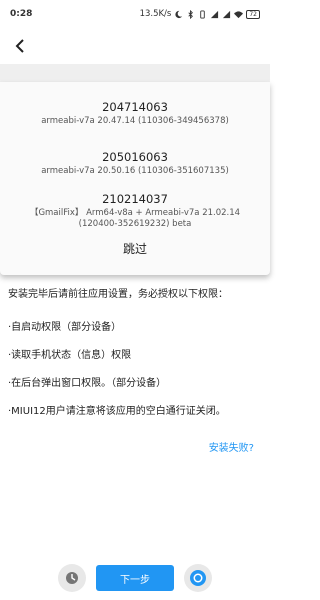 This screenshot has height=600, width=320. I want to click on back-button, so click(20, 46).